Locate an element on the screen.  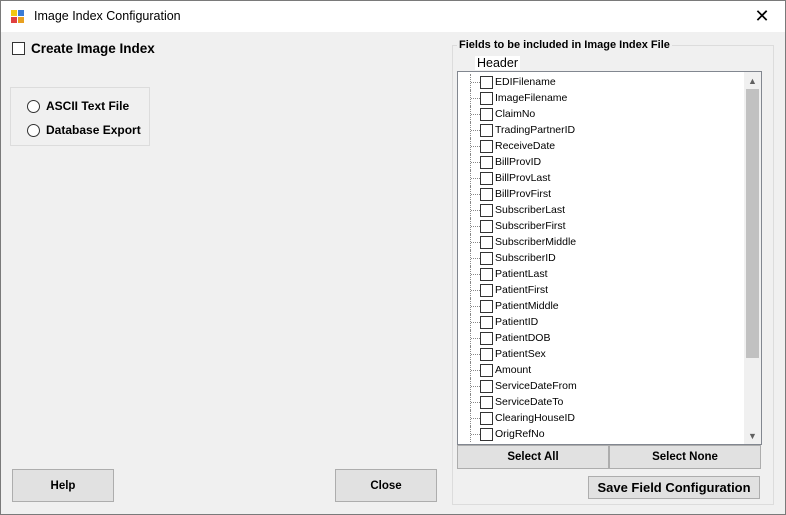
tree-item: ClaimNo is located at coordinates (602, 114).